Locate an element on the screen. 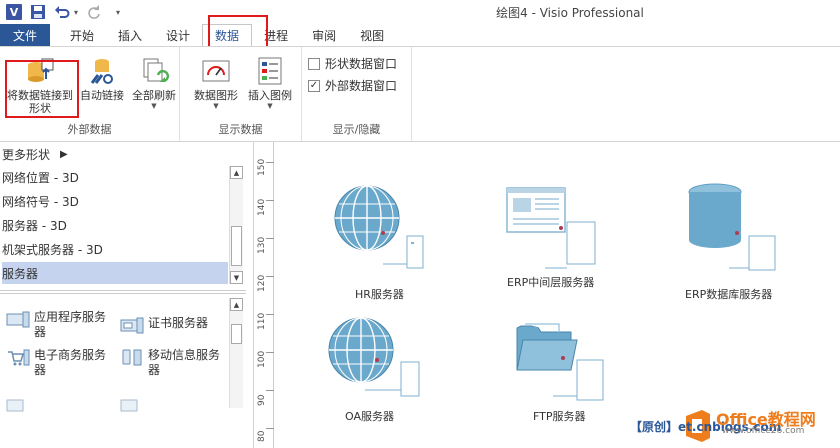  erp-middle-server-label: ERP中间层服务器 is located at coordinates (550, 282).